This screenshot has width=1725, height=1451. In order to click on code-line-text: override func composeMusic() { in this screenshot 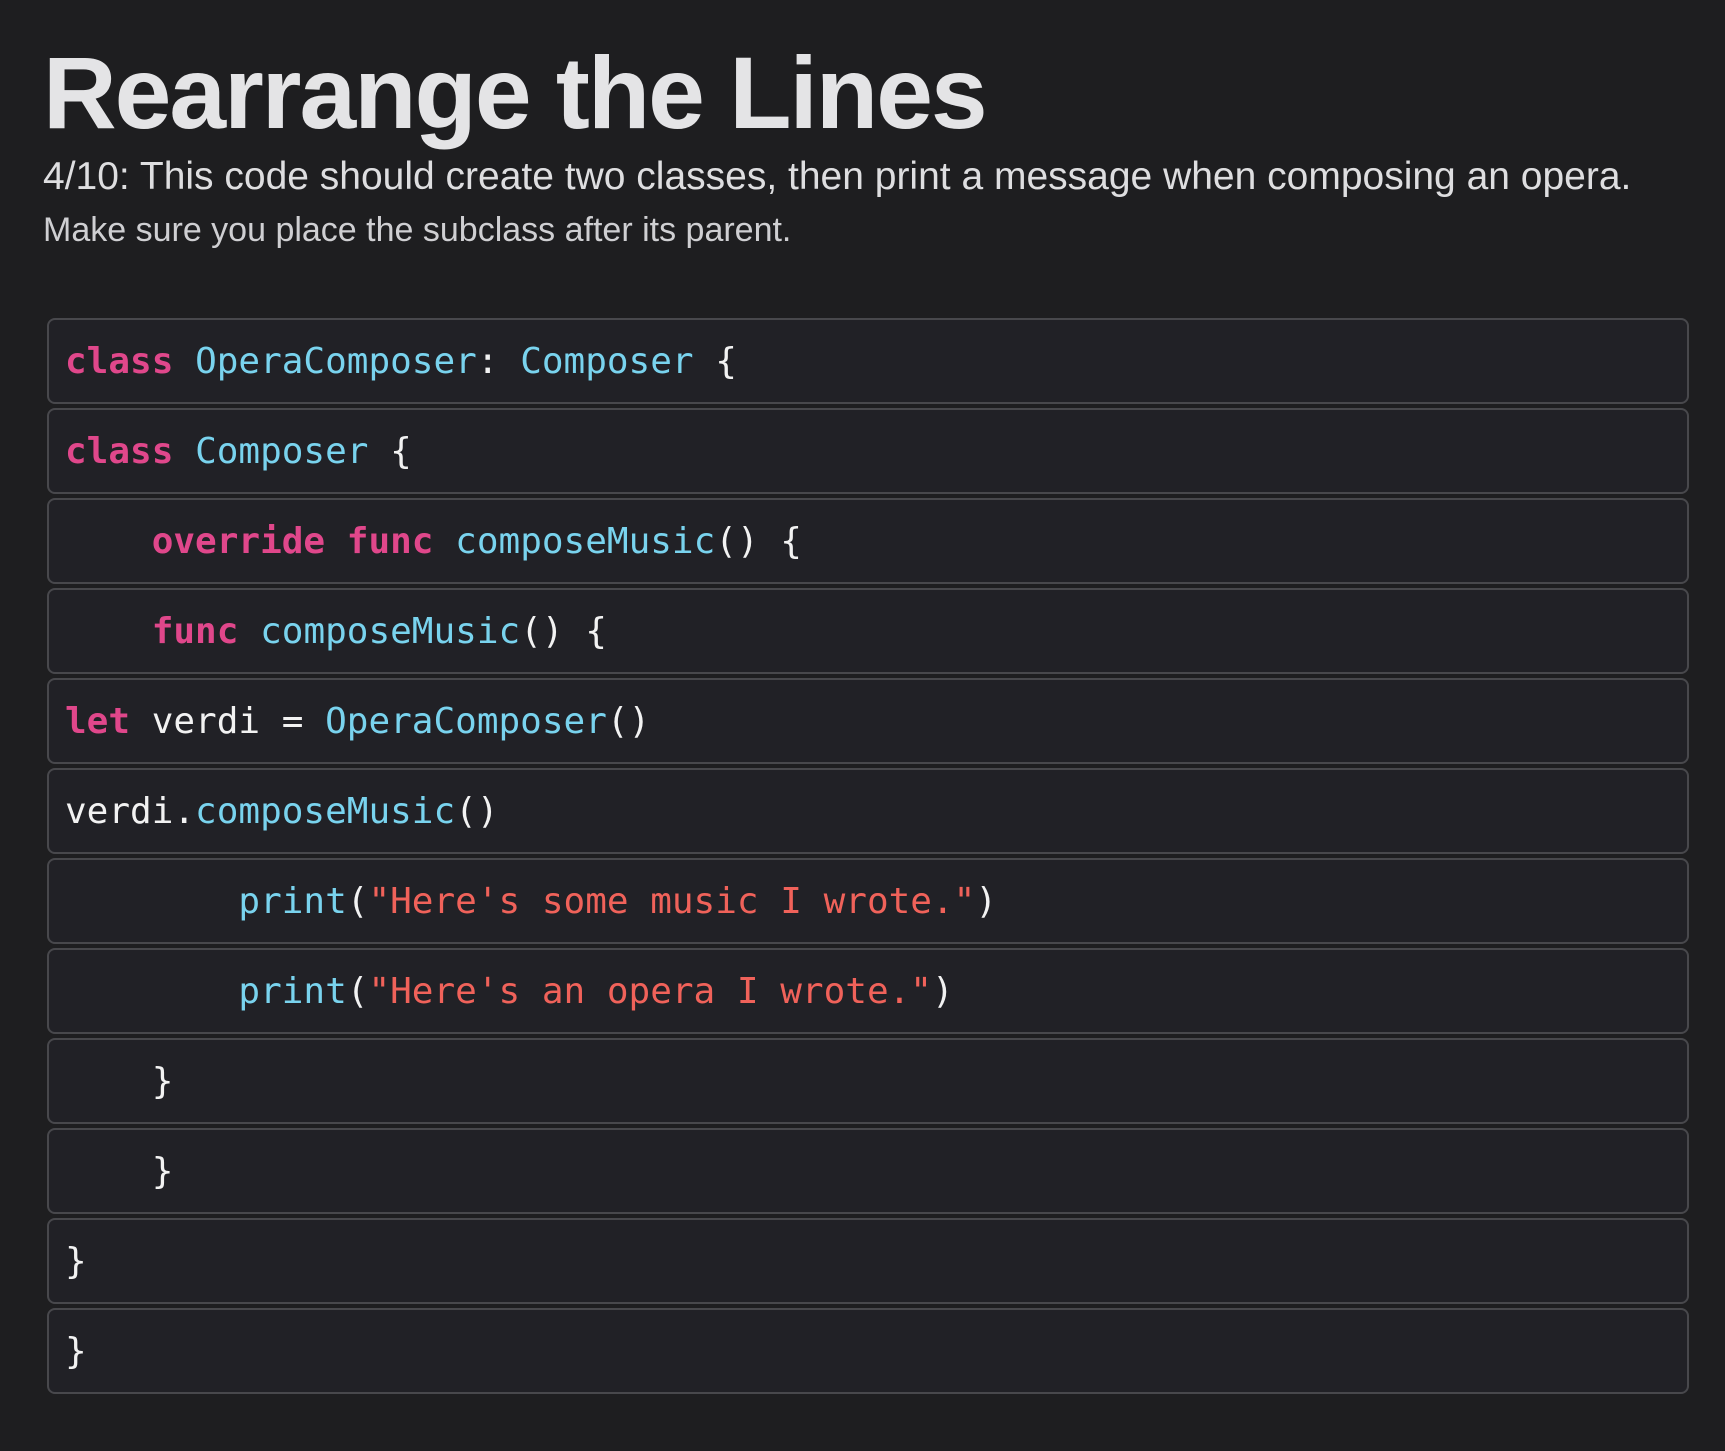, I will do `click(433, 541)`.